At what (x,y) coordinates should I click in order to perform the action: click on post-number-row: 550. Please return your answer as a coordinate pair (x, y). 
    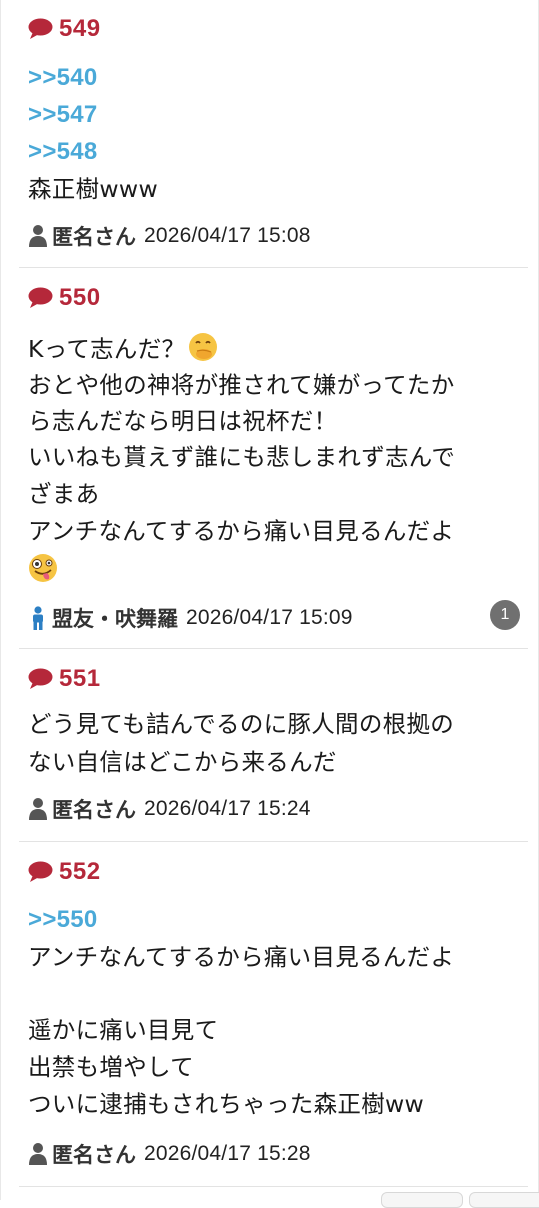
    Looking at the image, I should click on (64, 298).